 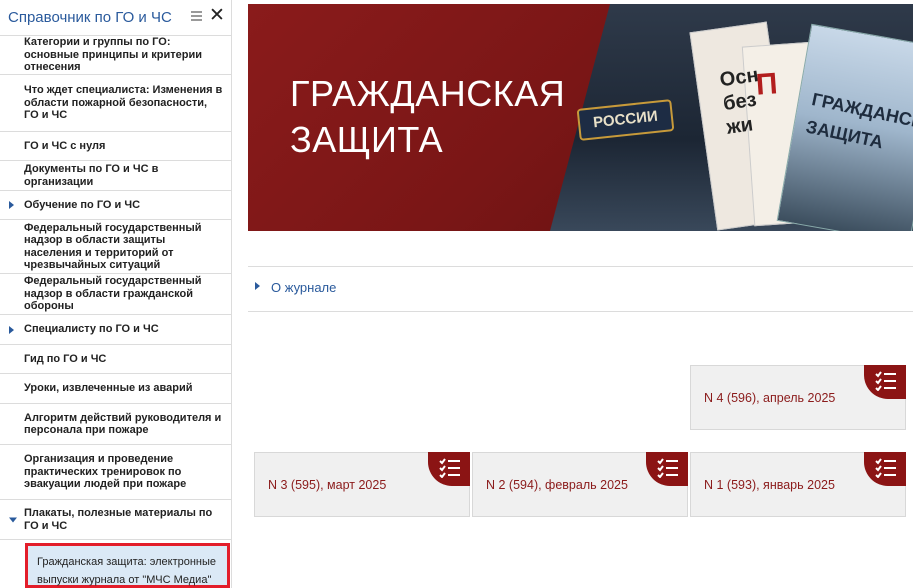 What do you see at coordinates (108, 388) in the screenshot?
I see `sidebar-item-label: Уроки, извлеченные из аварий` at bounding box center [108, 388].